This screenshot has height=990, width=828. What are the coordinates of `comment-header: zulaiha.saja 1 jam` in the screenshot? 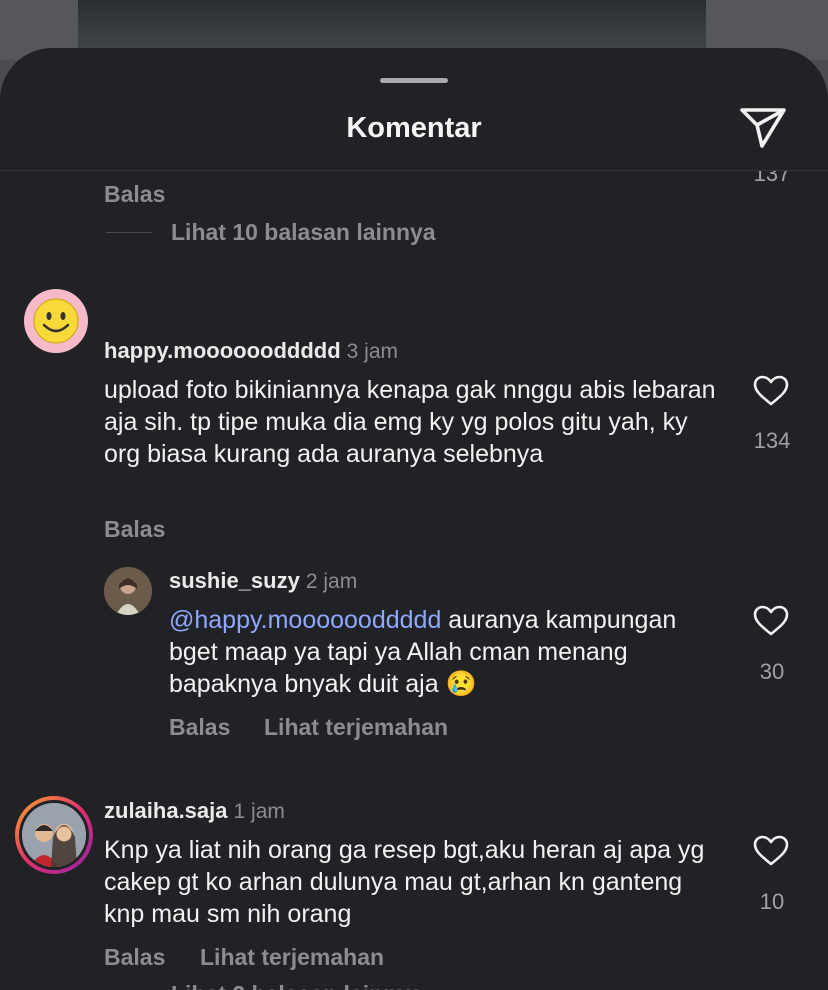 It's located at (194, 811).